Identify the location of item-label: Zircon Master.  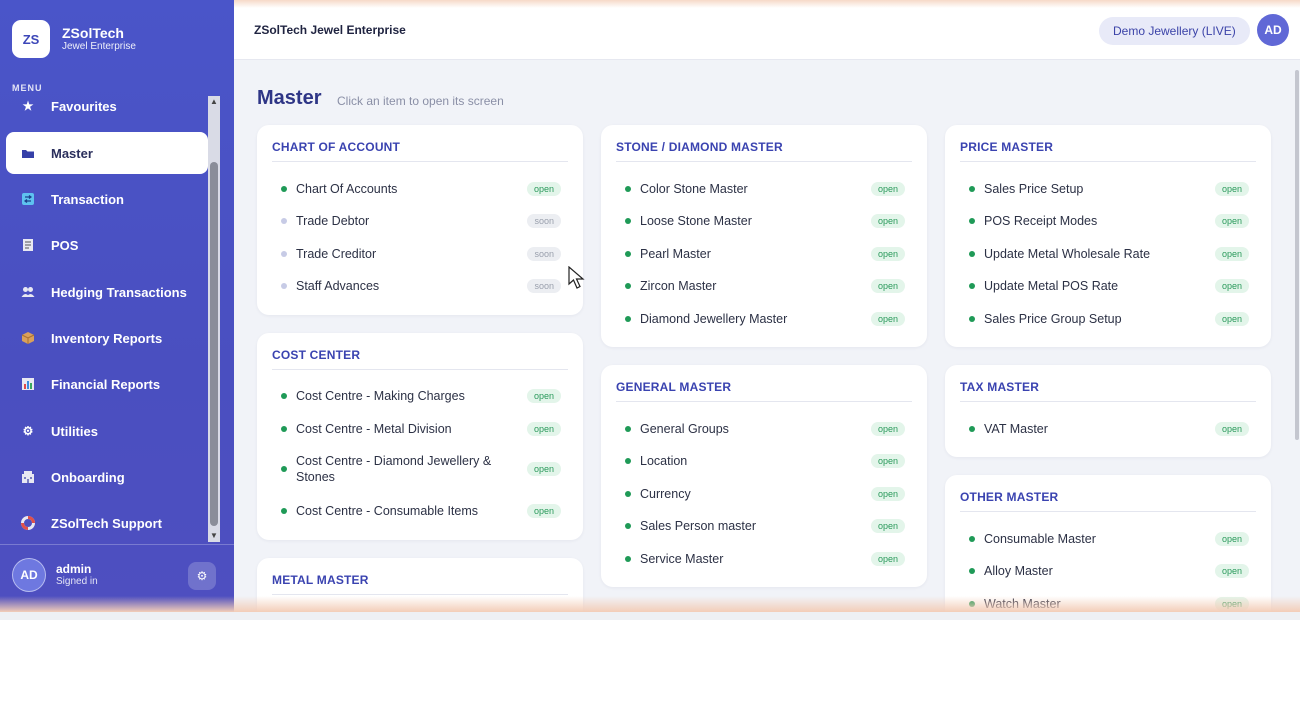
(678, 286).